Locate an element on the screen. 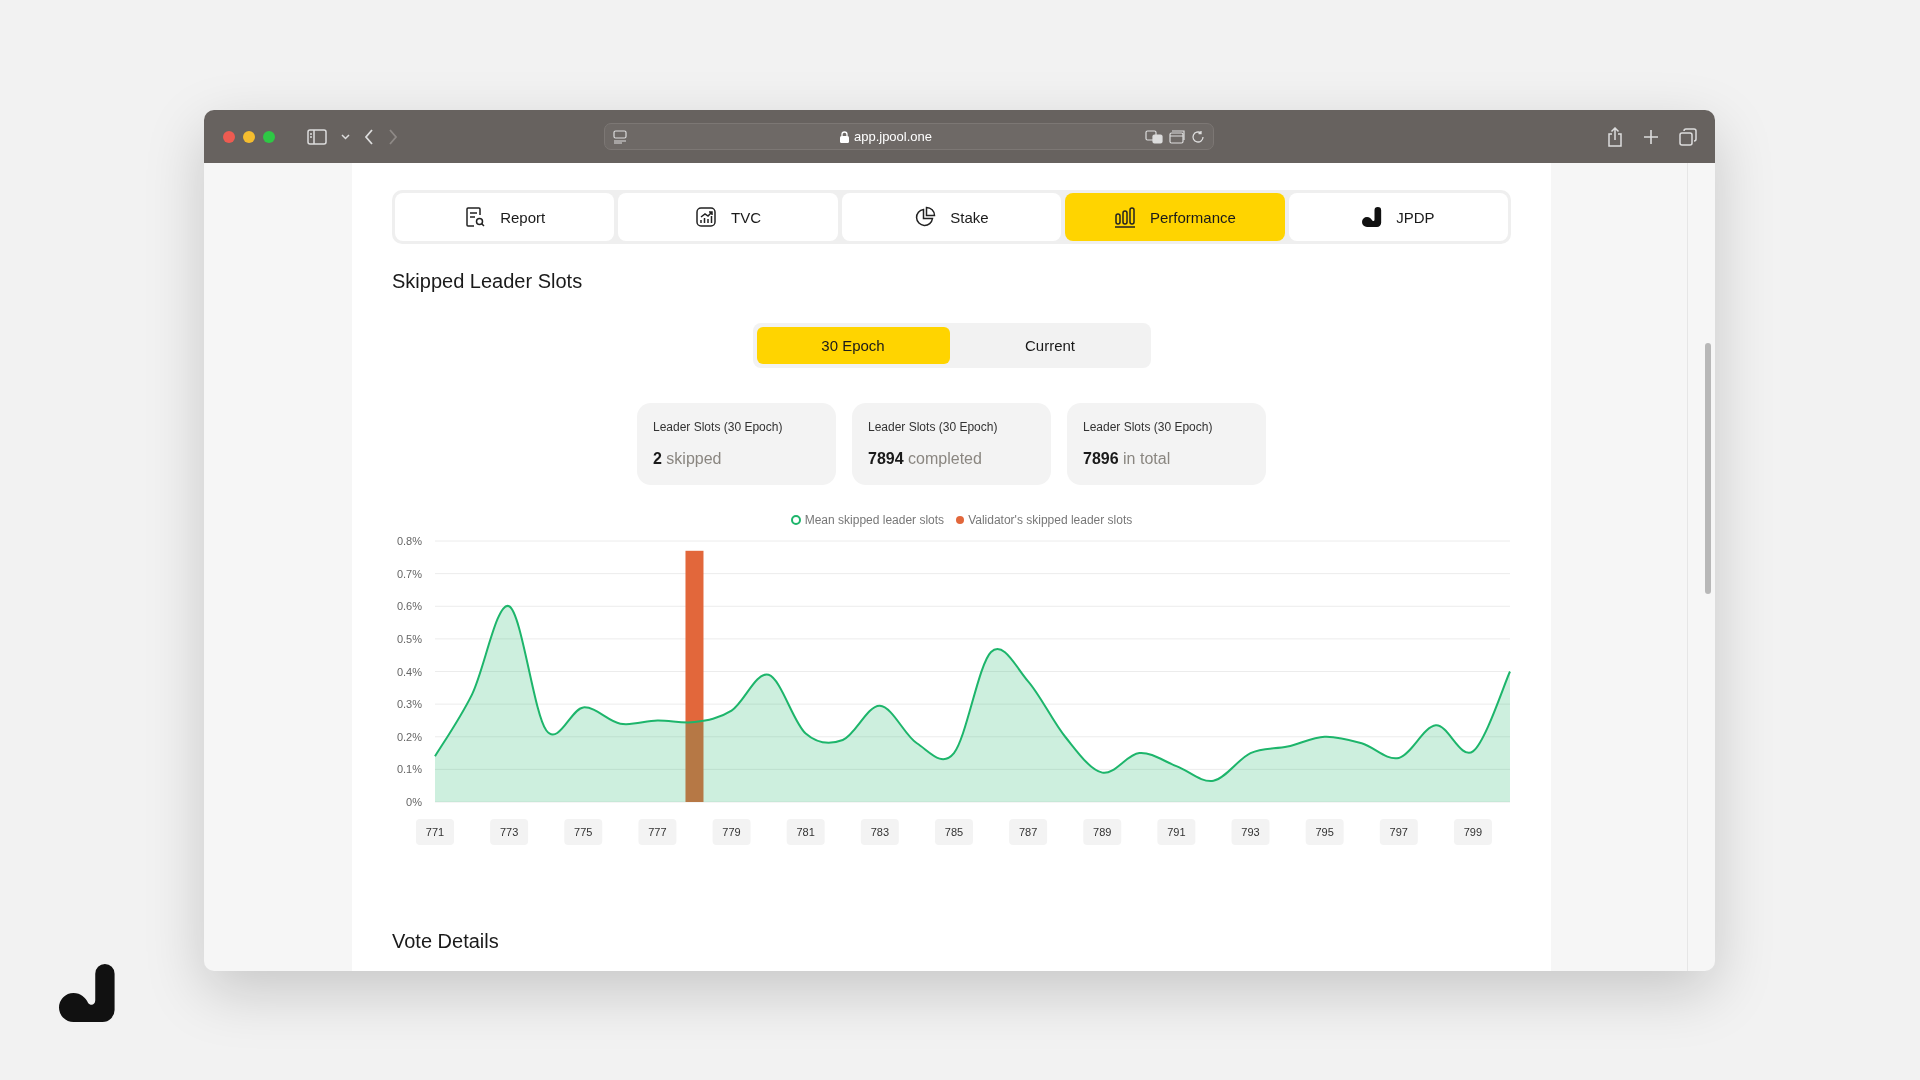 This screenshot has width=1920, height=1080. share-icon is located at coordinates (1615, 136).